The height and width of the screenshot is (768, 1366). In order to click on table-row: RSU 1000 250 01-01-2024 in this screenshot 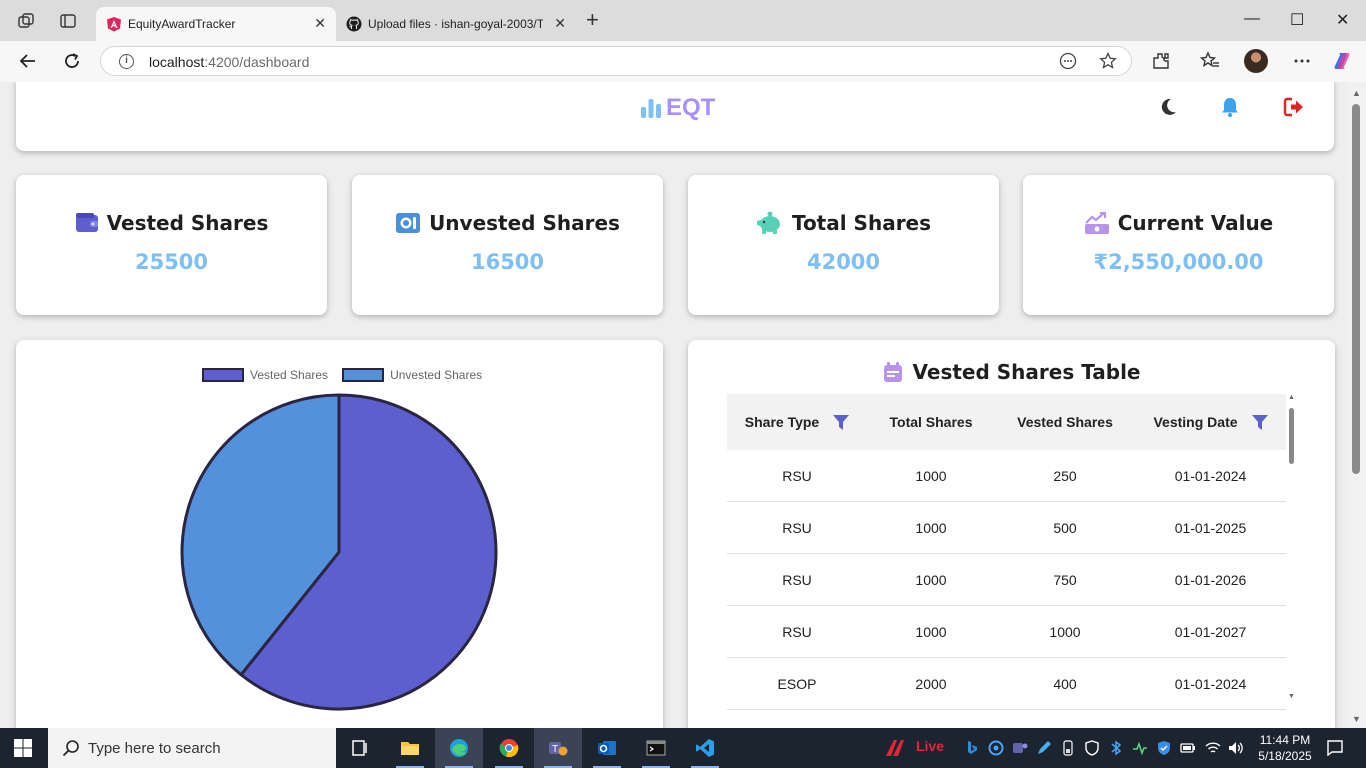, I will do `click(1006, 476)`.